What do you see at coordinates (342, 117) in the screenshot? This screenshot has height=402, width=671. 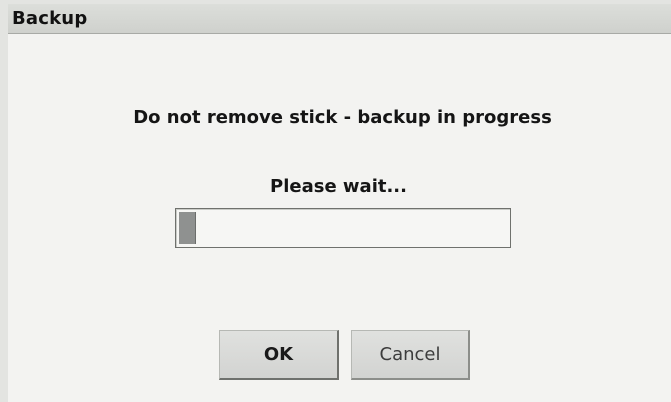 I see `backup-message: Do not remove stick - backup in progress` at bounding box center [342, 117].